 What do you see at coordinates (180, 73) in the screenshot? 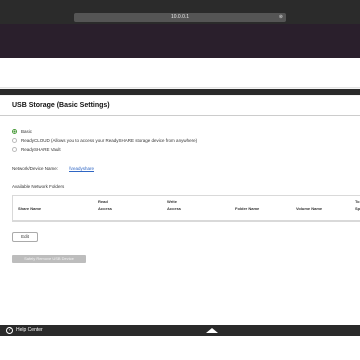
I see `sub-navigation` at bounding box center [180, 73].